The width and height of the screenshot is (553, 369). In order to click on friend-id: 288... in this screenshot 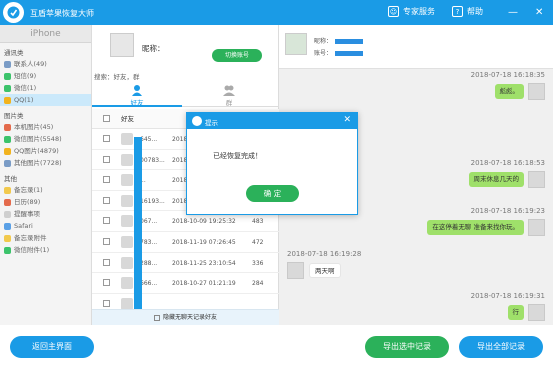, I will do `click(149, 263)`.